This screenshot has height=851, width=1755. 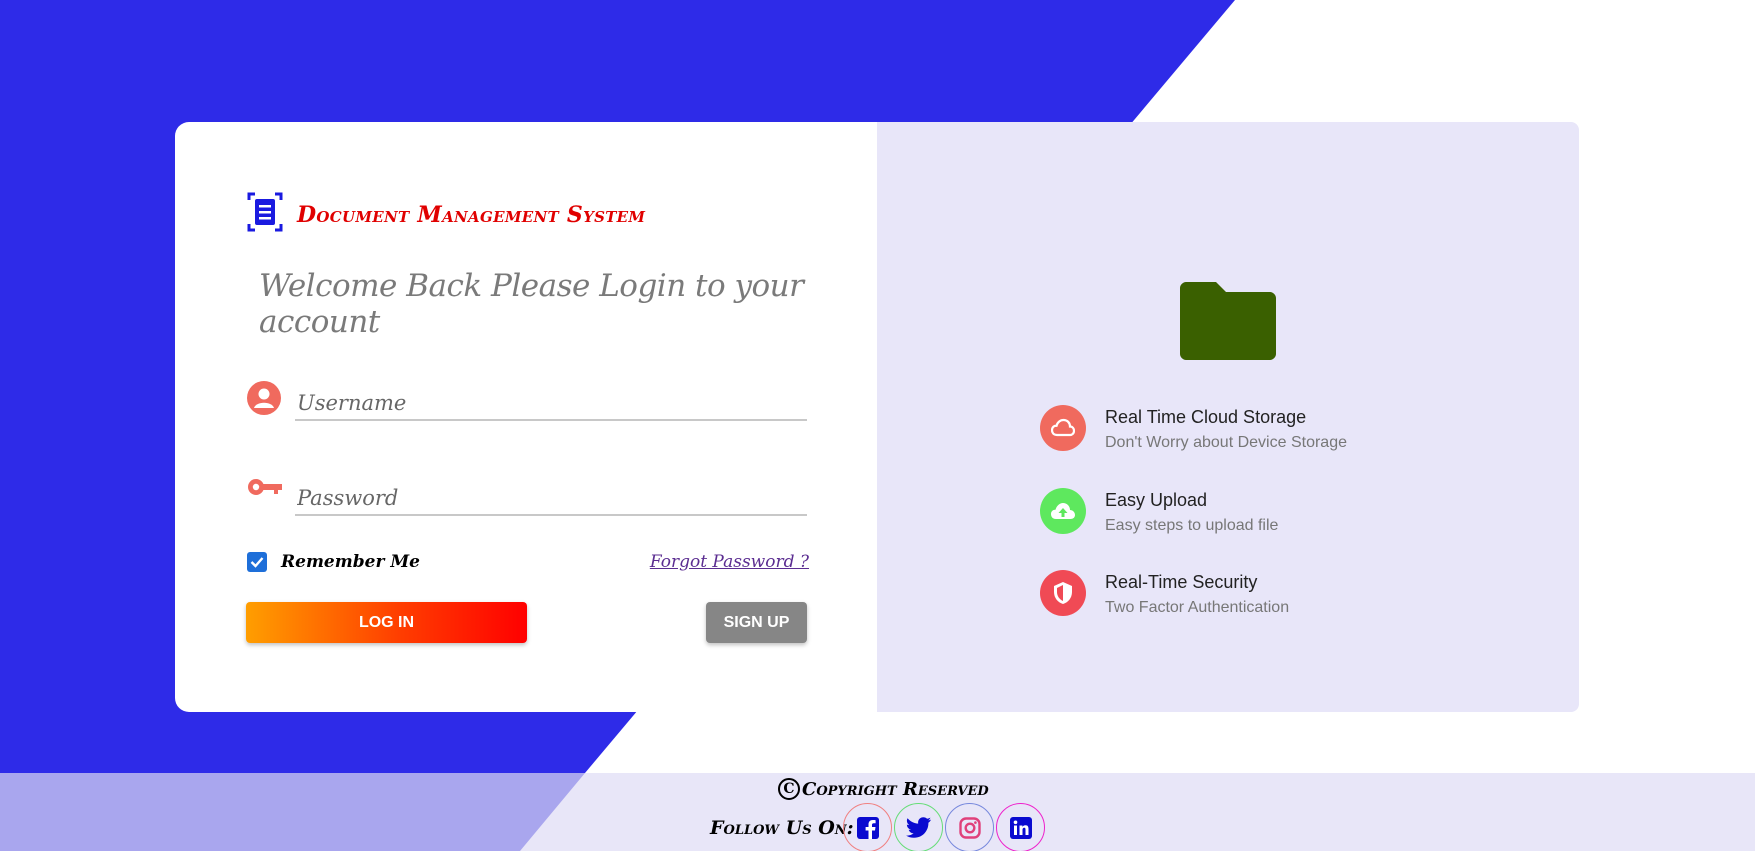 I want to click on feature-title: Real Time Cloud Storage, so click(x=1206, y=417).